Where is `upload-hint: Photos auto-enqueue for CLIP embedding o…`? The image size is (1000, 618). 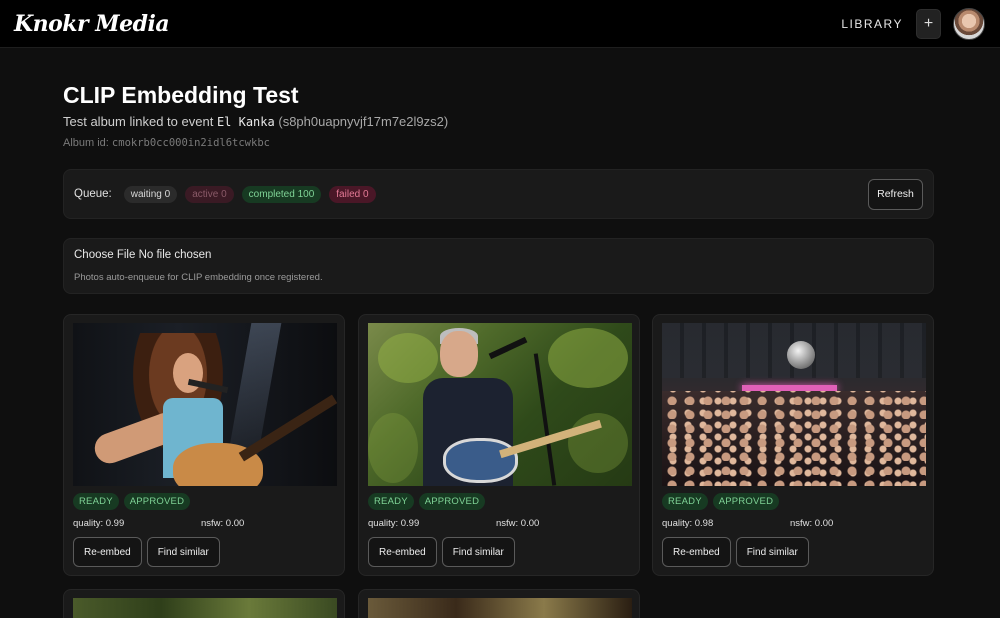 upload-hint: Photos auto-enqueue for CLIP embedding o… is located at coordinates (198, 277).